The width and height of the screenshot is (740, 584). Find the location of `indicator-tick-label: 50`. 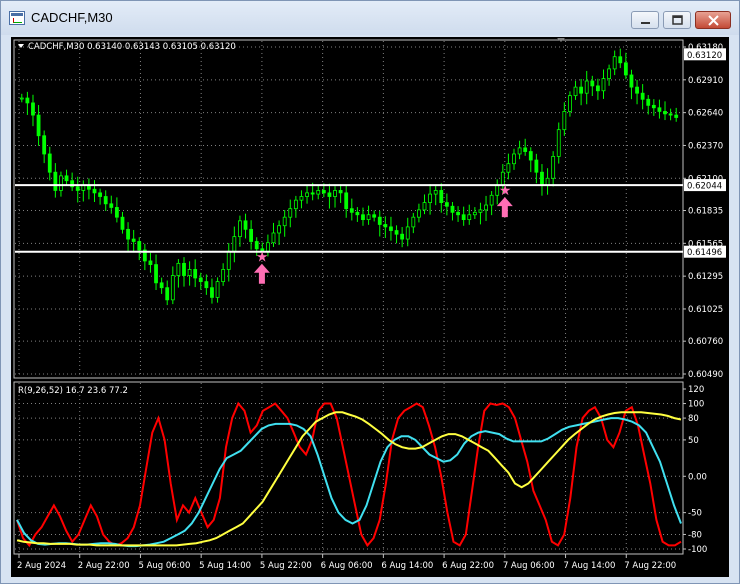

indicator-tick-label: 50 is located at coordinates (693, 441).